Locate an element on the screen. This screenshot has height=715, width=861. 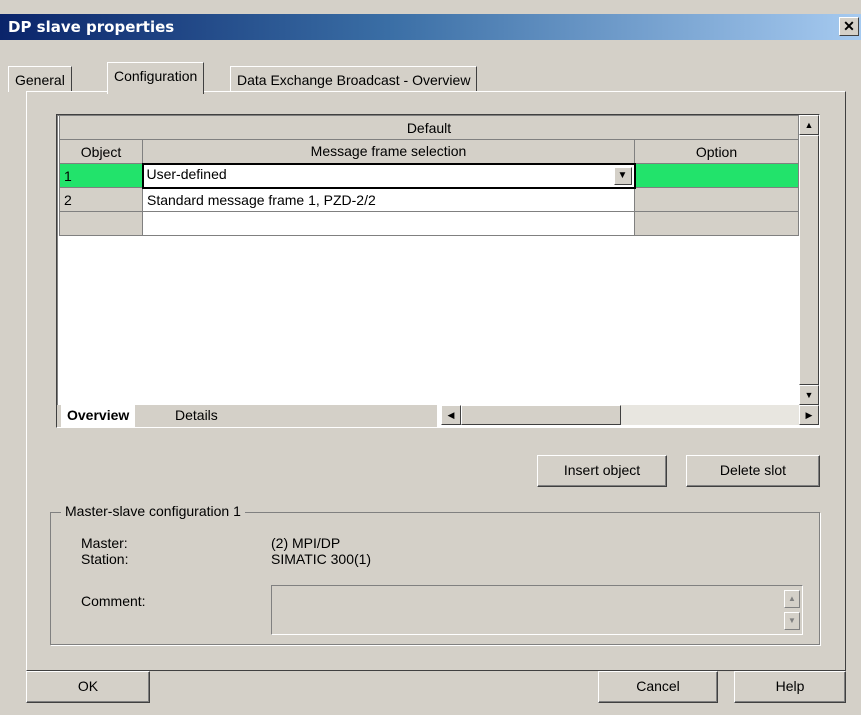
tab-data-exchange-label: Data Exchange Broadcast - Overview is located at coordinates (354, 80).